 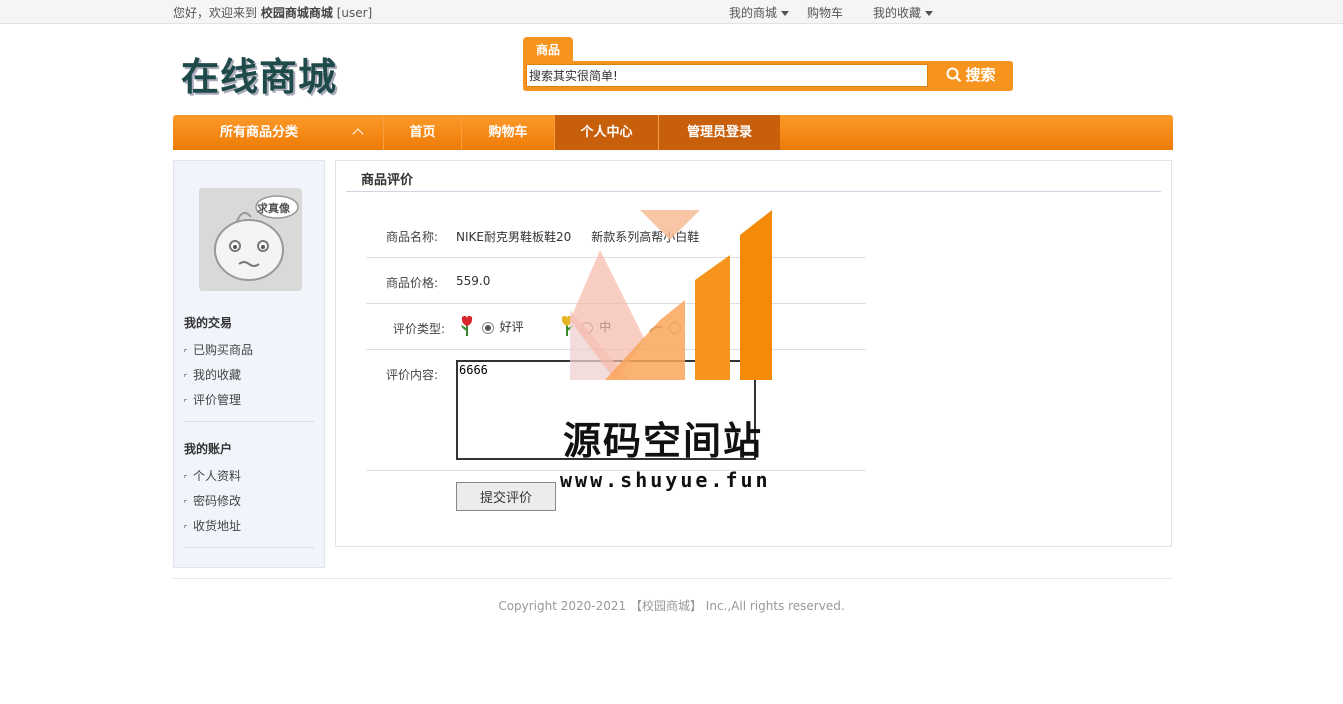 I want to click on radio-good-label: 好评, so click(x=511, y=327).